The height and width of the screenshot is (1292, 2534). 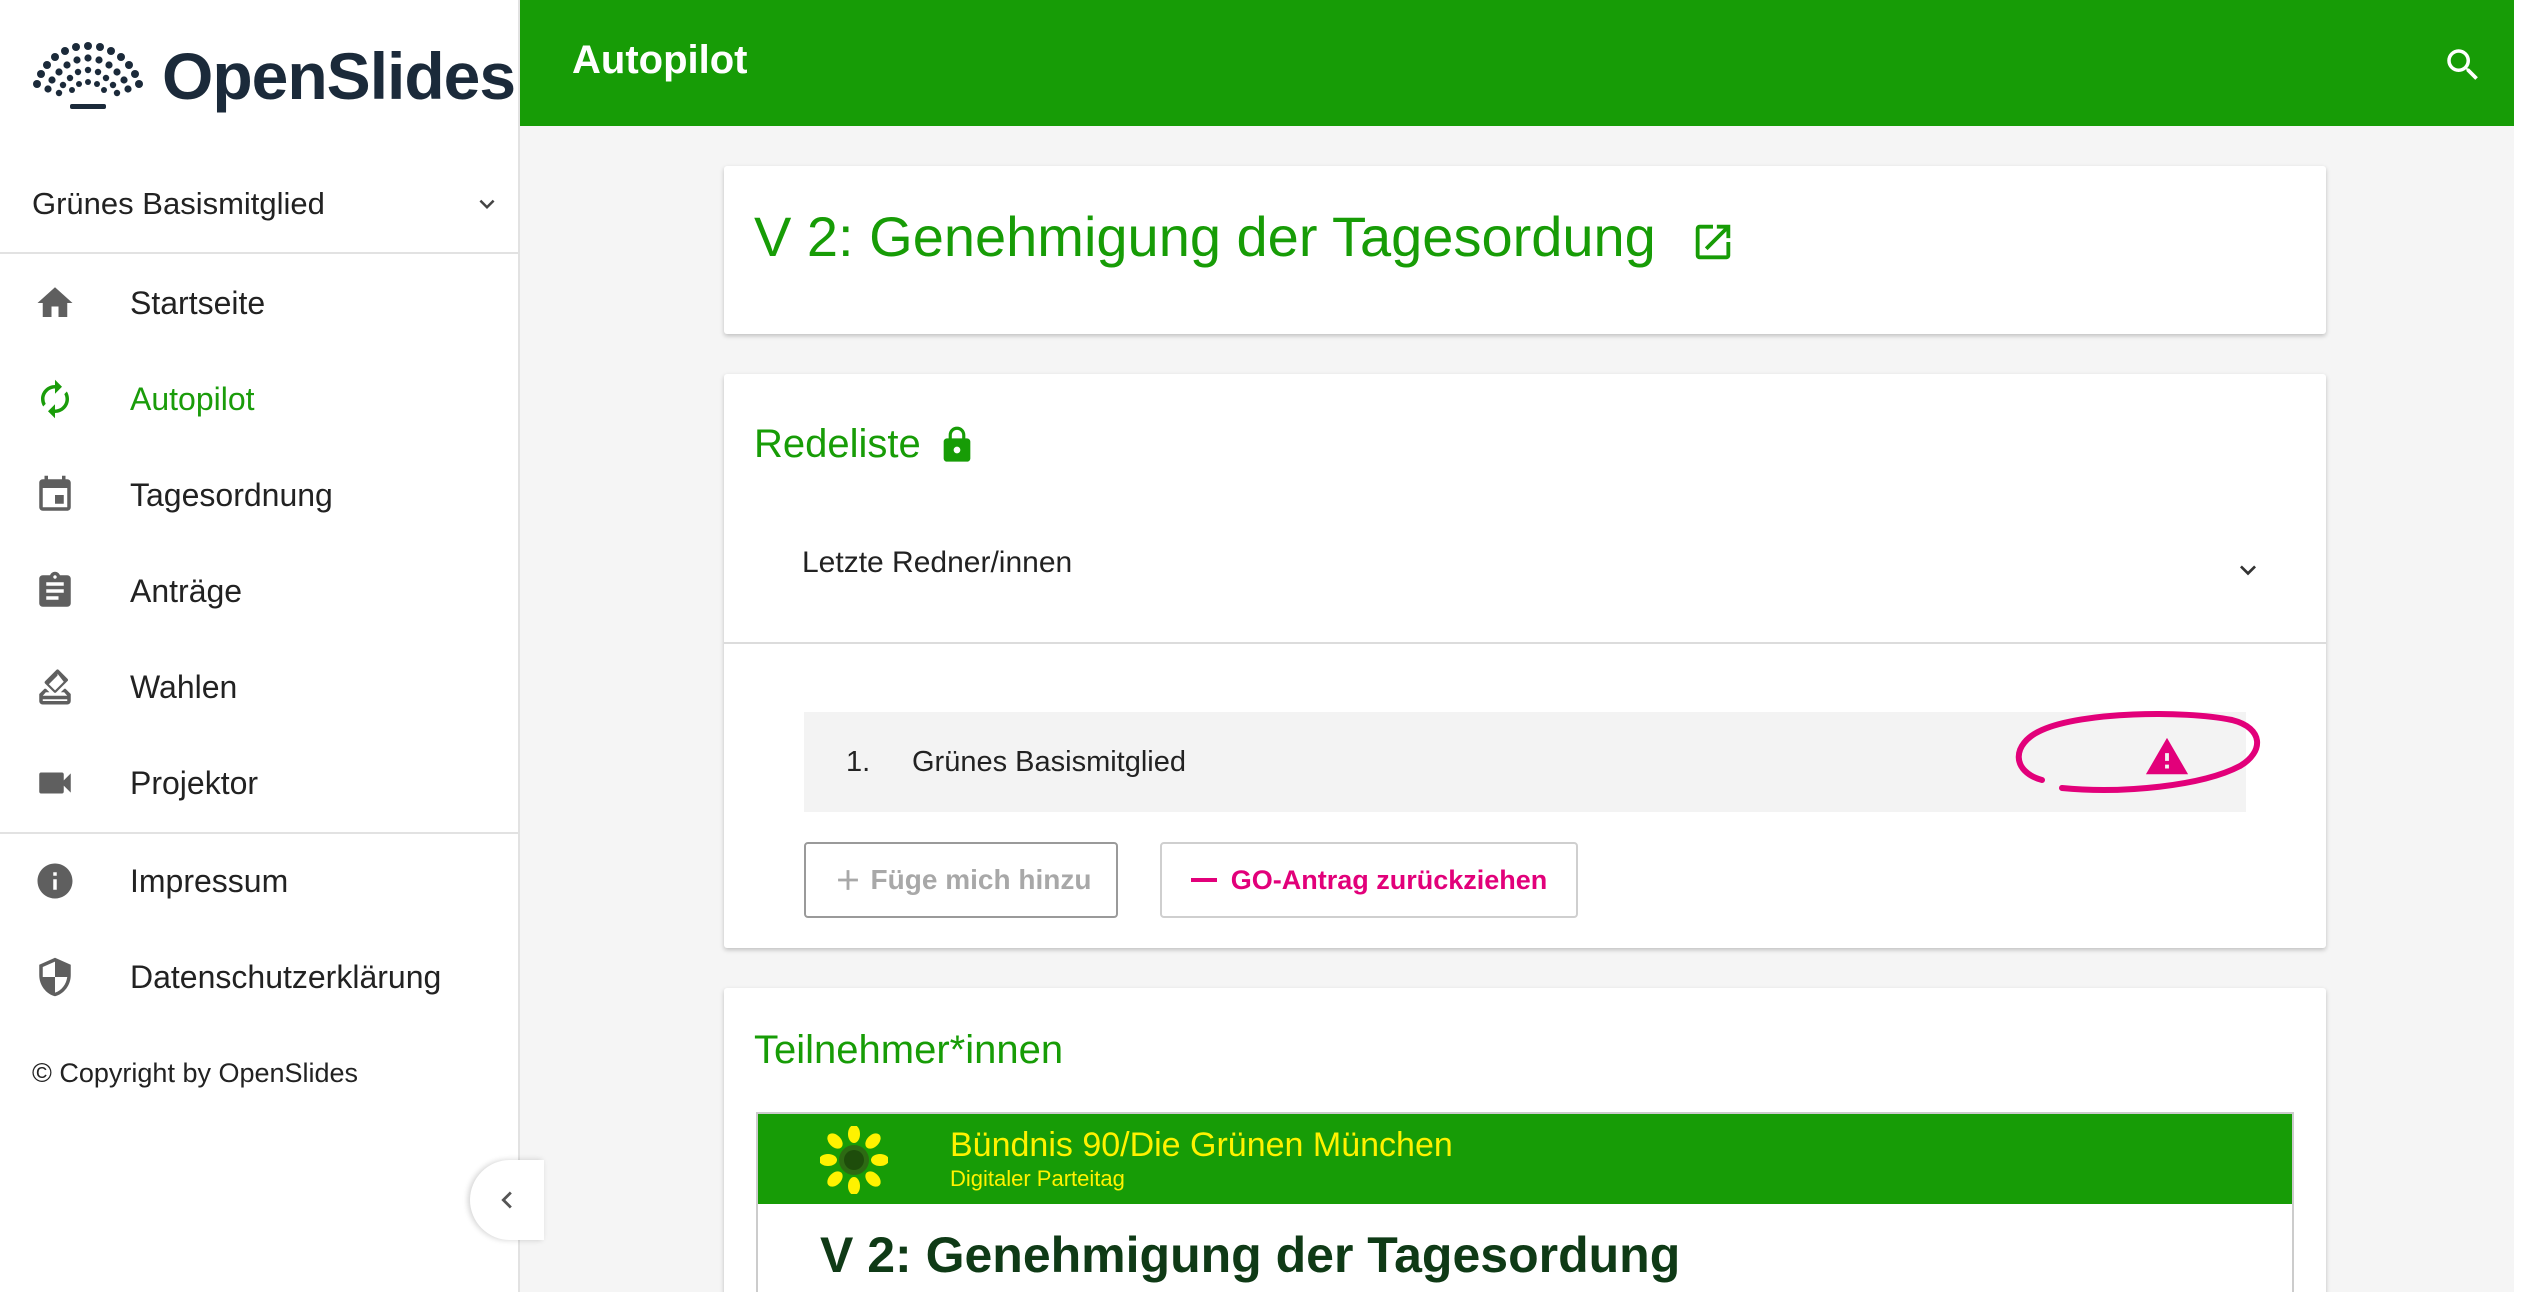 What do you see at coordinates (937, 562) in the screenshot?
I see `last-speakers-label: Letzte Redner/innen` at bounding box center [937, 562].